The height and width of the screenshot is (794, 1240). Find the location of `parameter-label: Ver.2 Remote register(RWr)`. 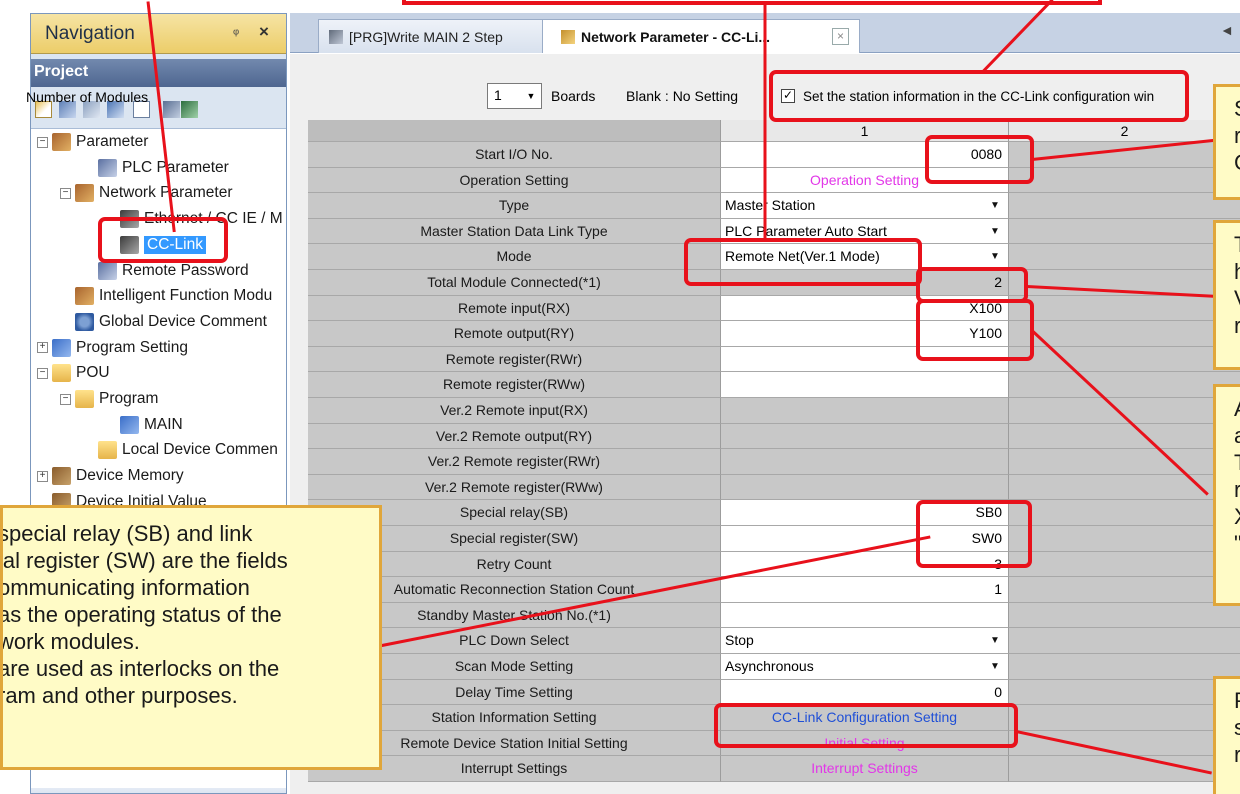

parameter-label: Ver.2 Remote register(RWr) is located at coordinates (514, 462).